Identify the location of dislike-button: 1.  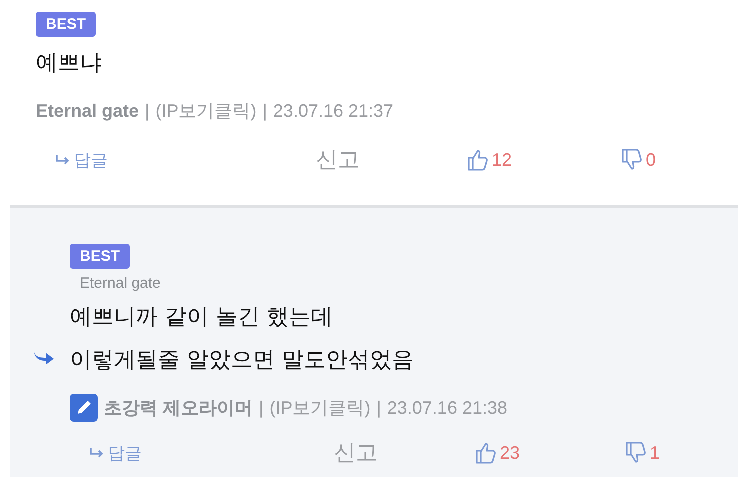
(643, 453).